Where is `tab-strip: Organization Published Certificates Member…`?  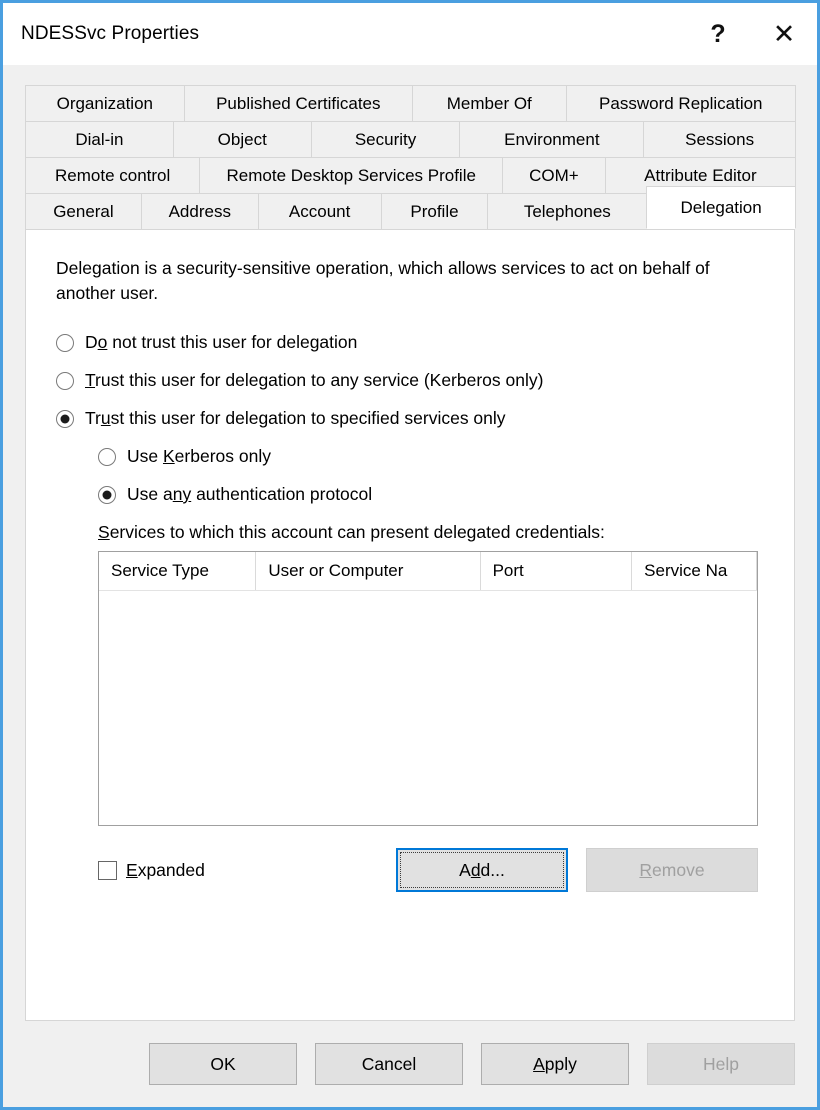
tab-strip: Organization Published Certificates Member… is located at coordinates (410, 147).